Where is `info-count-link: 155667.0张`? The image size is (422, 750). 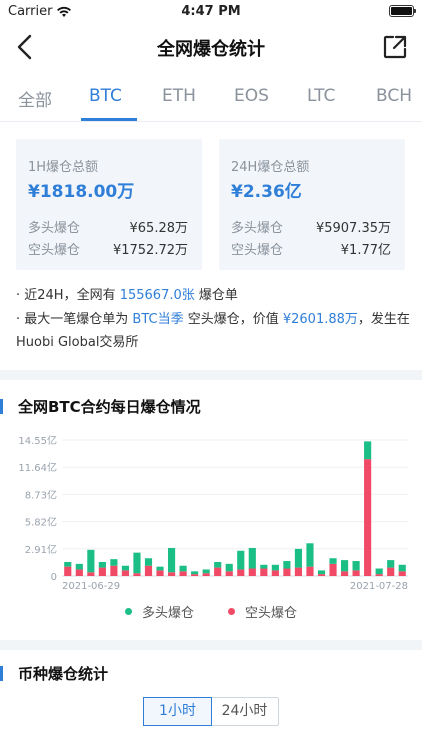 info-count-link: 155667.0张 is located at coordinates (157, 295).